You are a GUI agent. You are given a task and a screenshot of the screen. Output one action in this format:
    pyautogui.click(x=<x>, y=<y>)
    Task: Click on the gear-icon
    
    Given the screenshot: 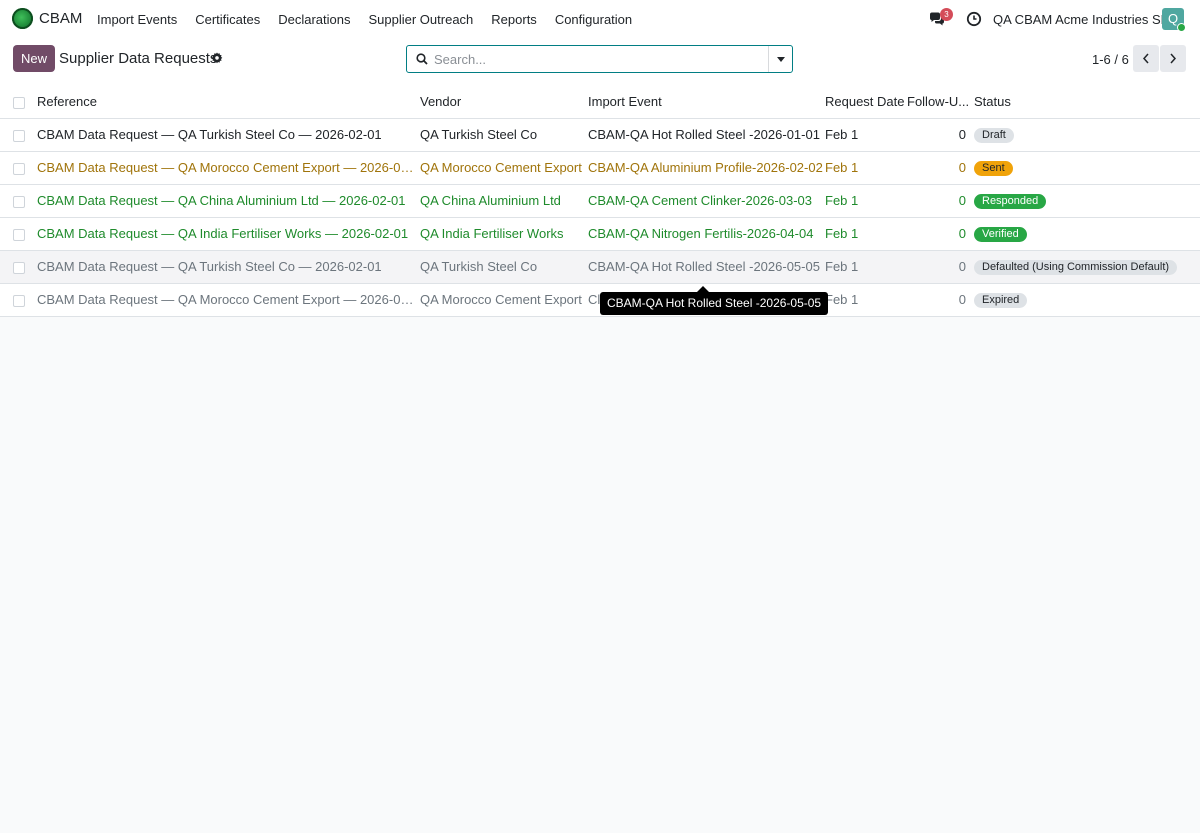 What is the action you would take?
    pyautogui.click(x=217, y=58)
    